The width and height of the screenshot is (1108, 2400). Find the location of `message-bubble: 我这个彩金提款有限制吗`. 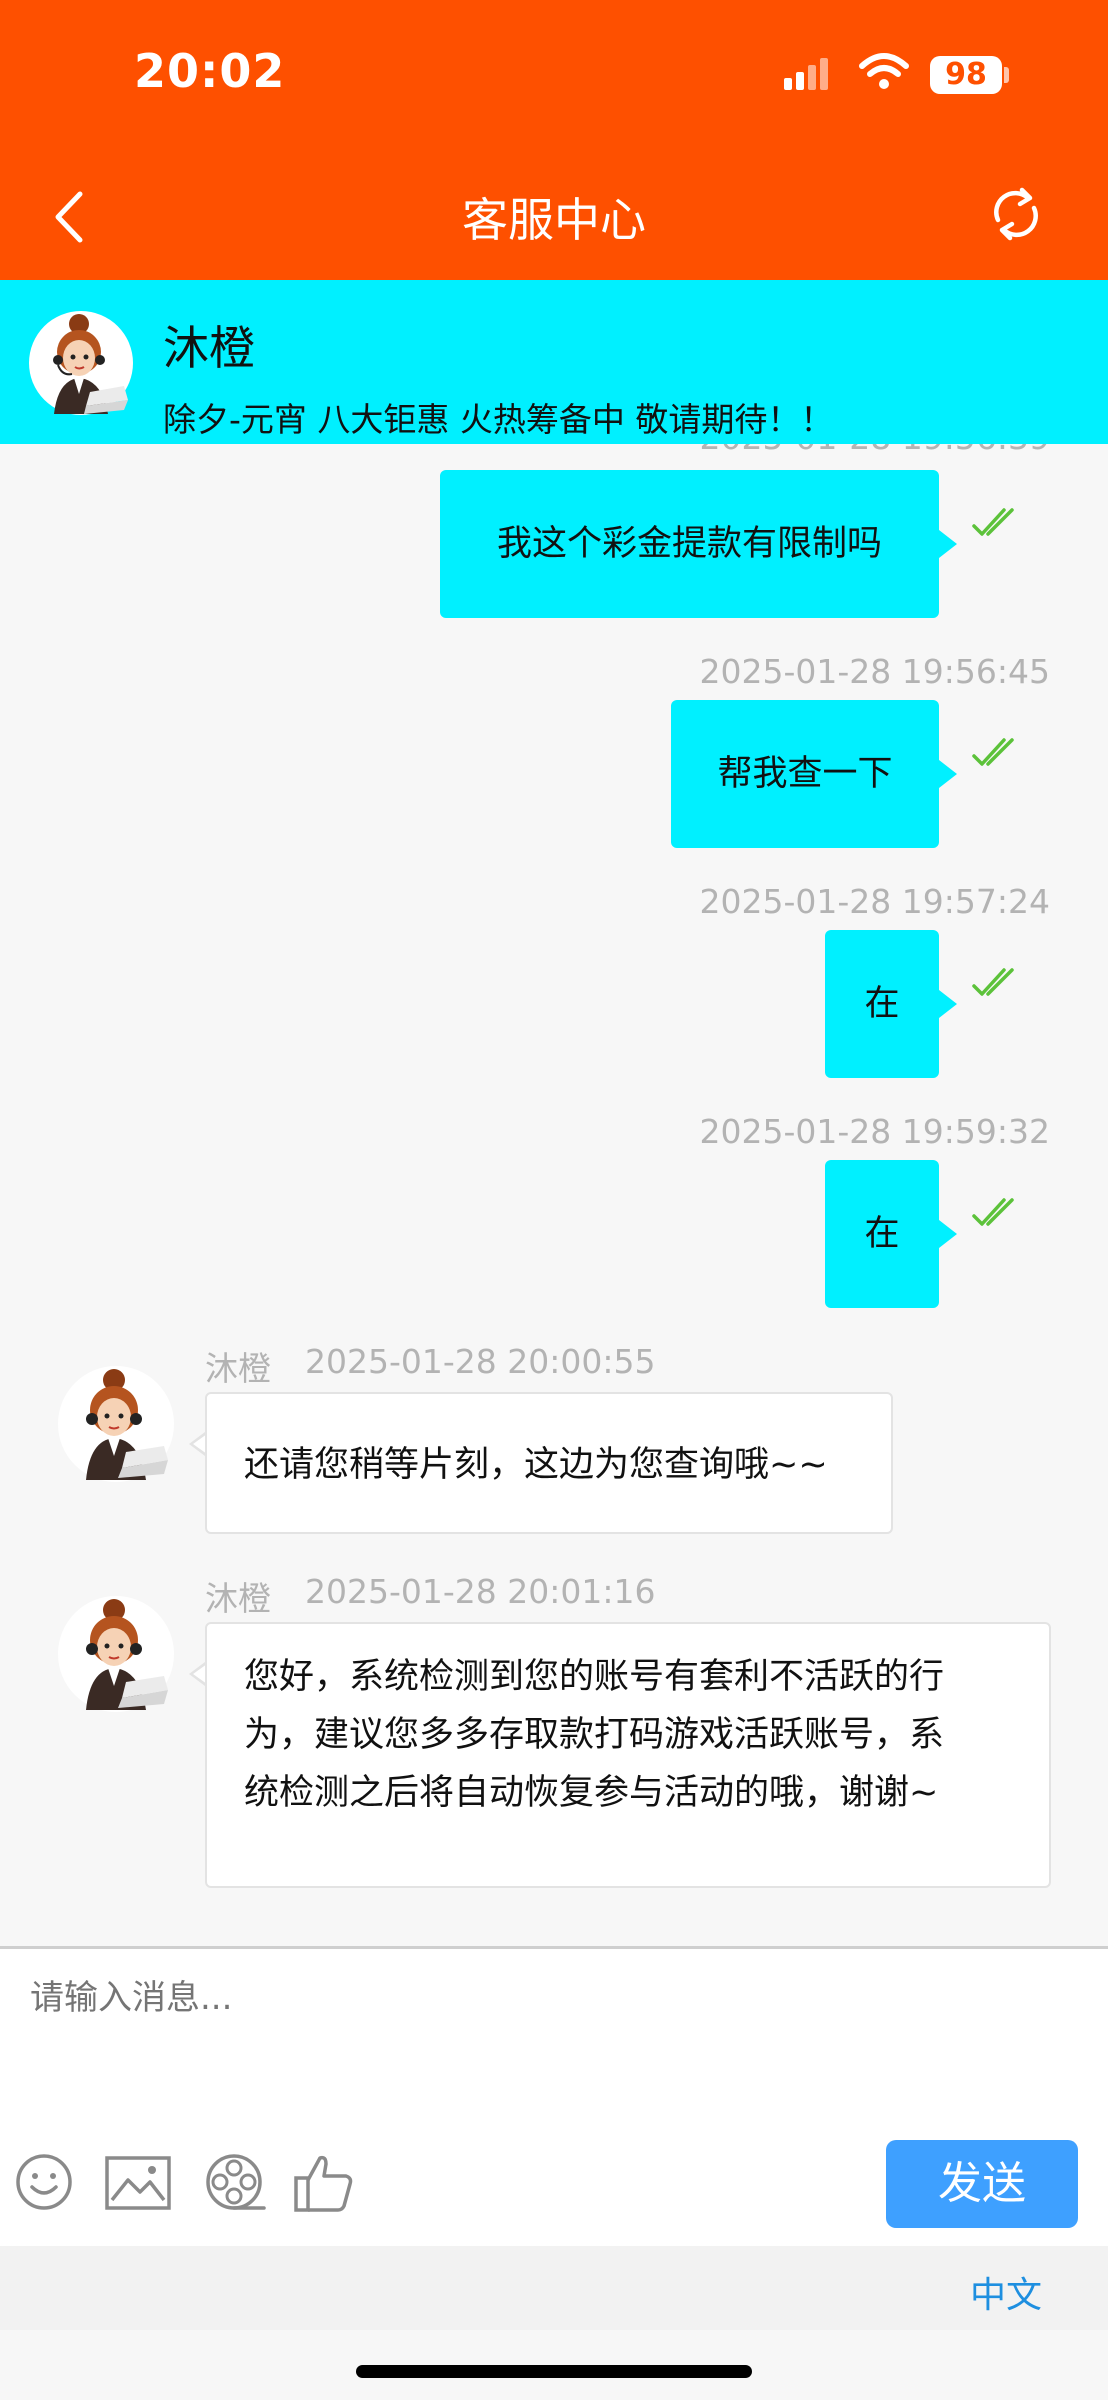

message-bubble: 我这个彩金提款有限制吗 is located at coordinates (689, 544).